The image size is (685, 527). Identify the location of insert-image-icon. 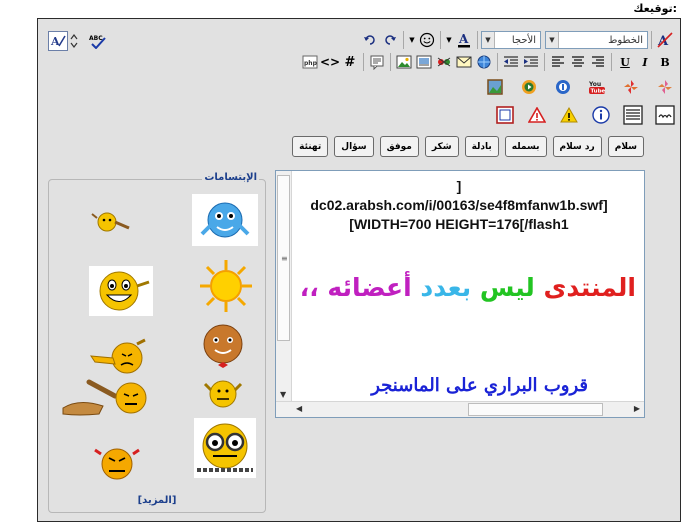
(404, 62).